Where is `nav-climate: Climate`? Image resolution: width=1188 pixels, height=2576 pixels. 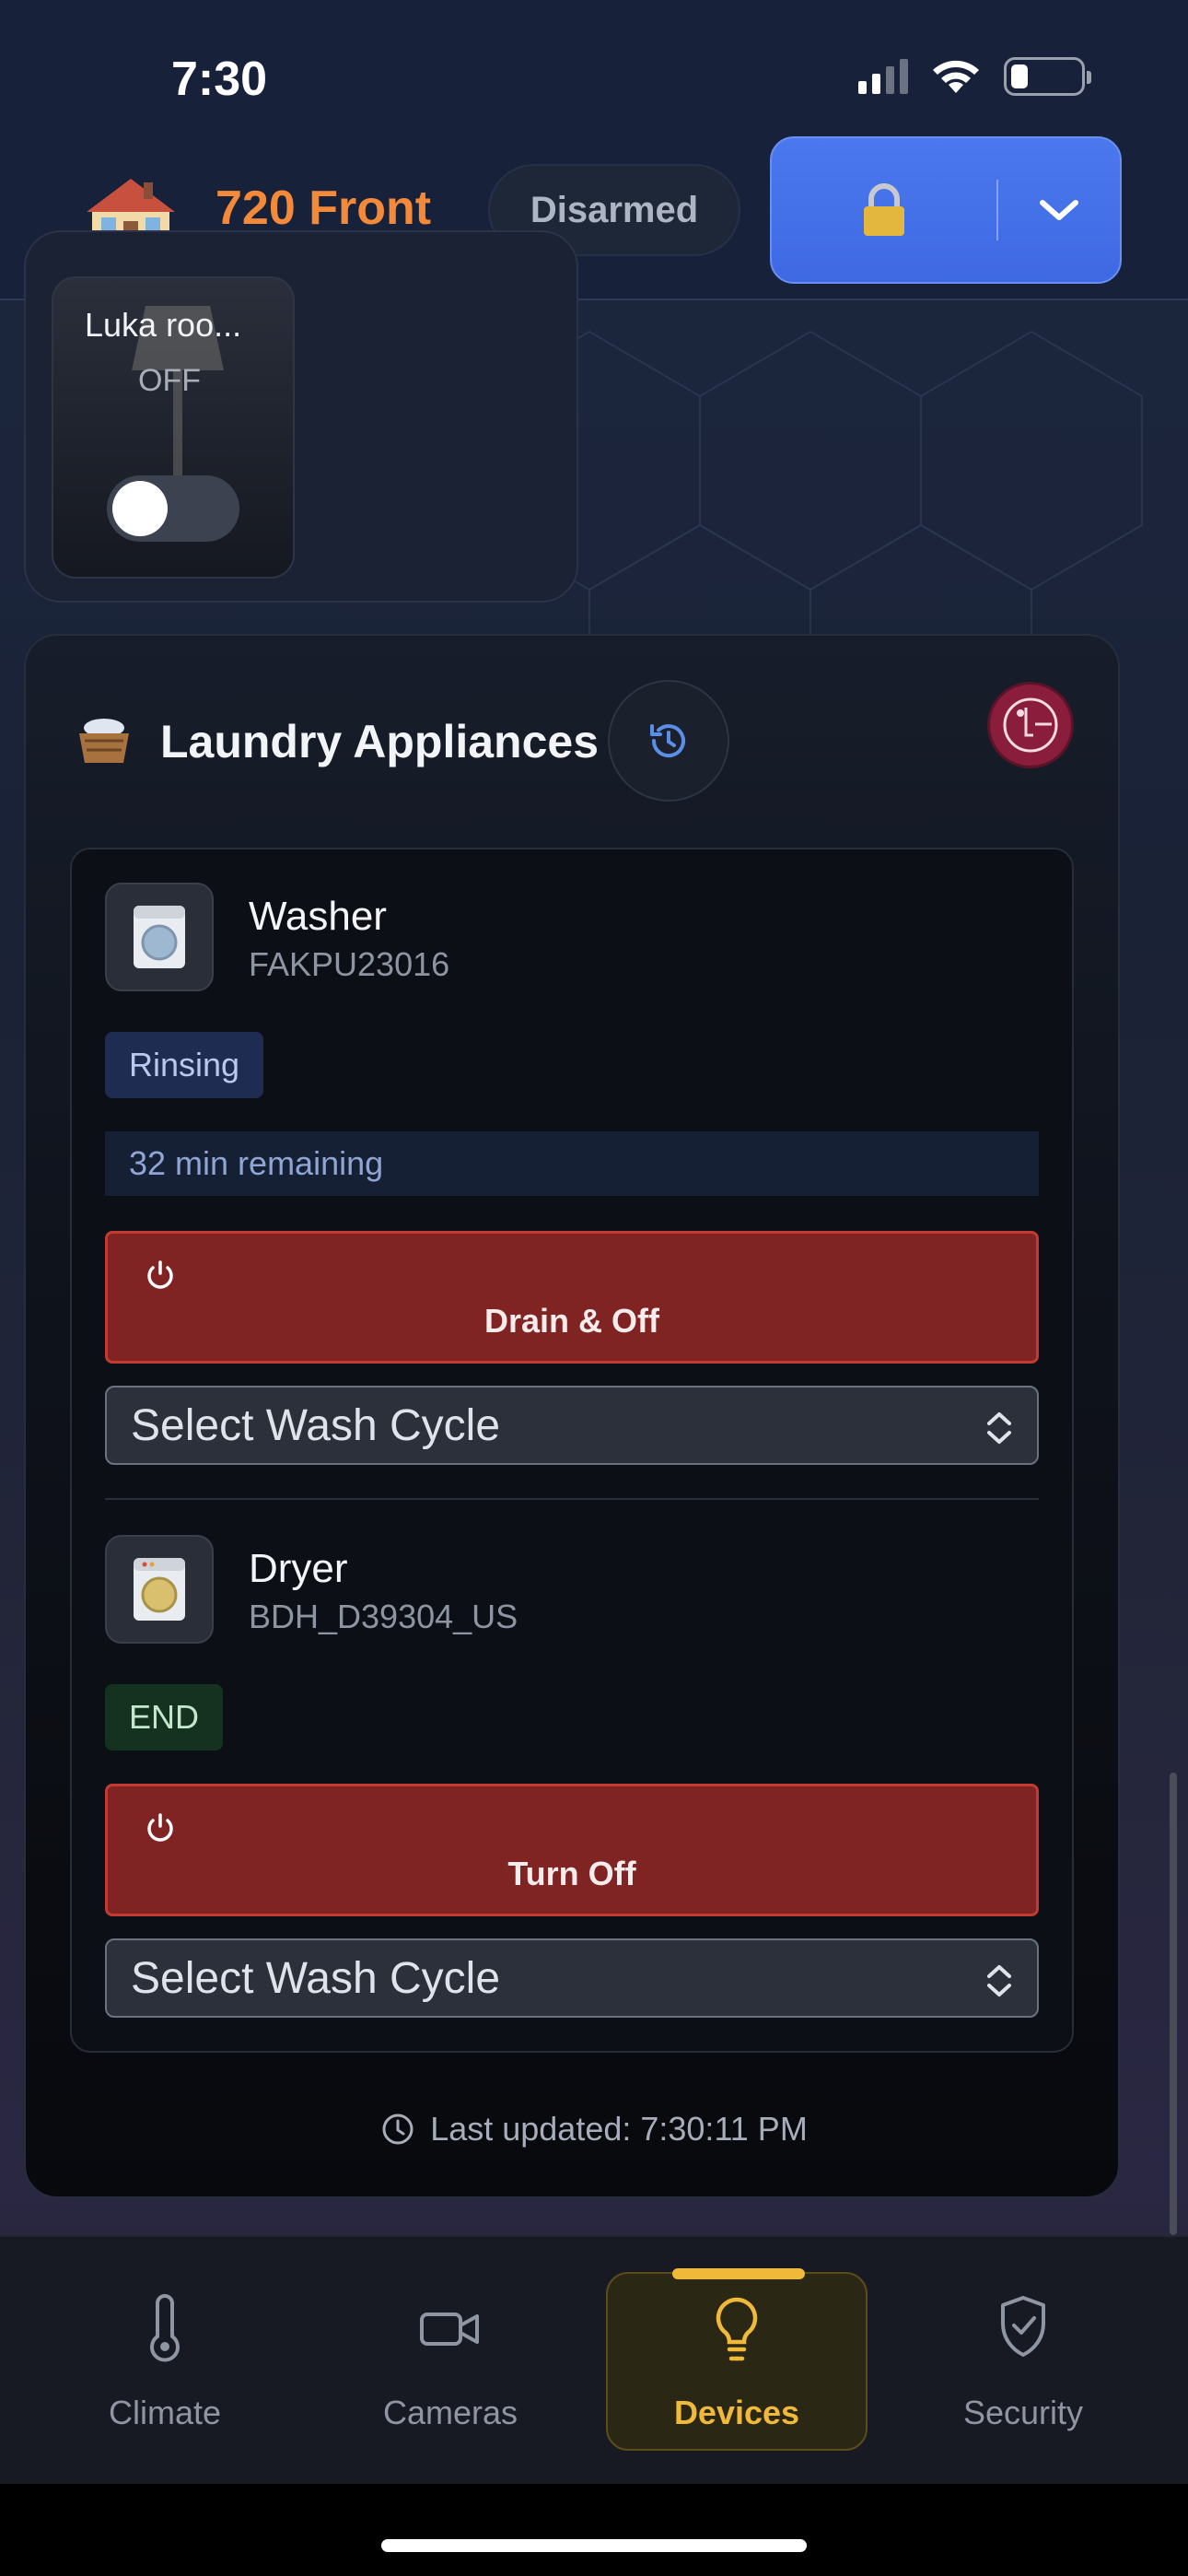
nav-climate: Climate is located at coordinates (164, 2361).